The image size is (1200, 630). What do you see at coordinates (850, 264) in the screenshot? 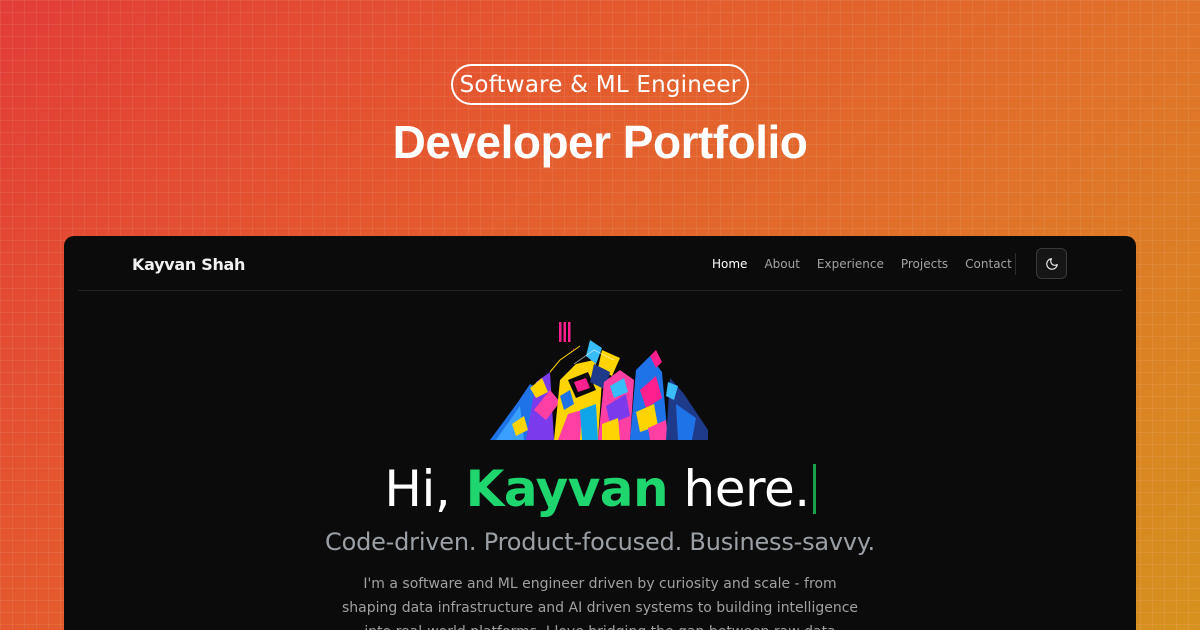
I see `nav-link-experience: Experience` at bounding box center [850, 264].